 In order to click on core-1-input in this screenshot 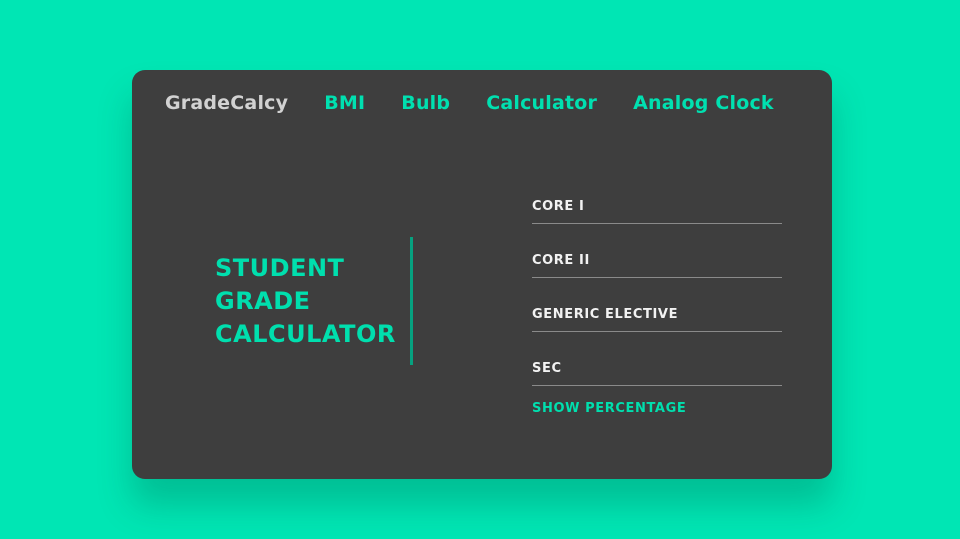, I will do `click(657, 207)`.